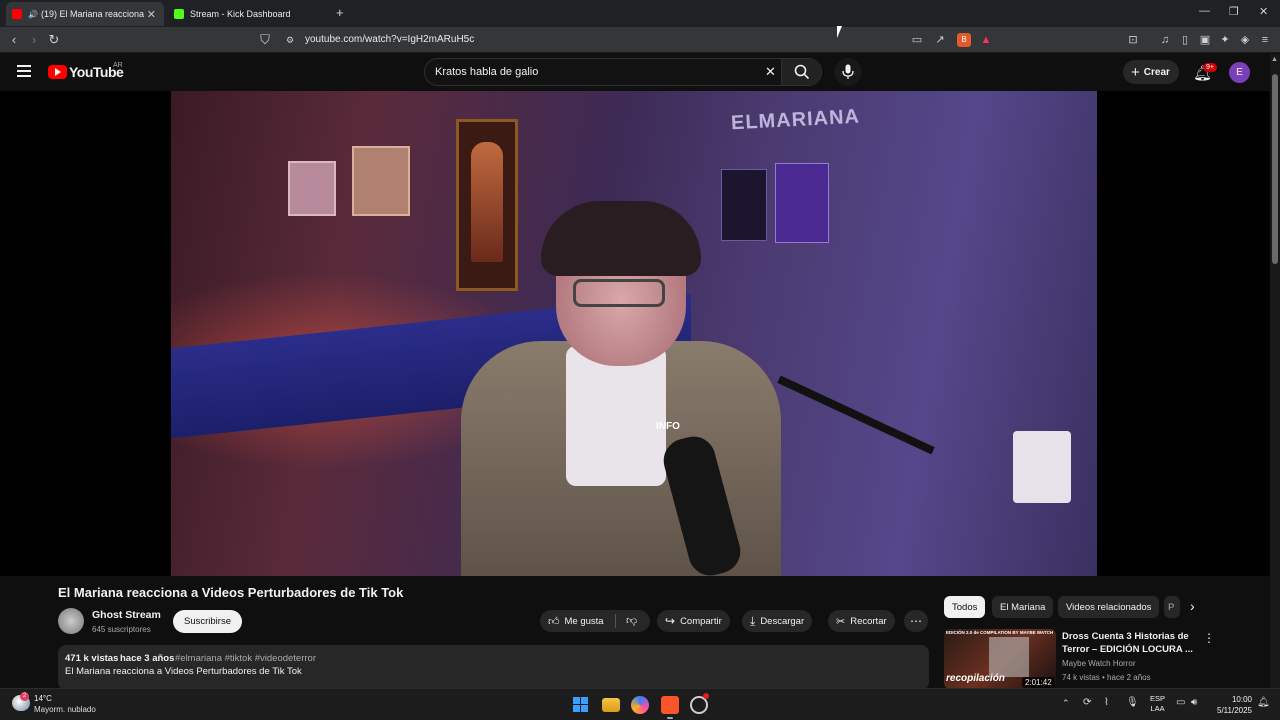 This screenshot has height=720, width=1280. I want to click on voice-search-button, so click(848, 72).